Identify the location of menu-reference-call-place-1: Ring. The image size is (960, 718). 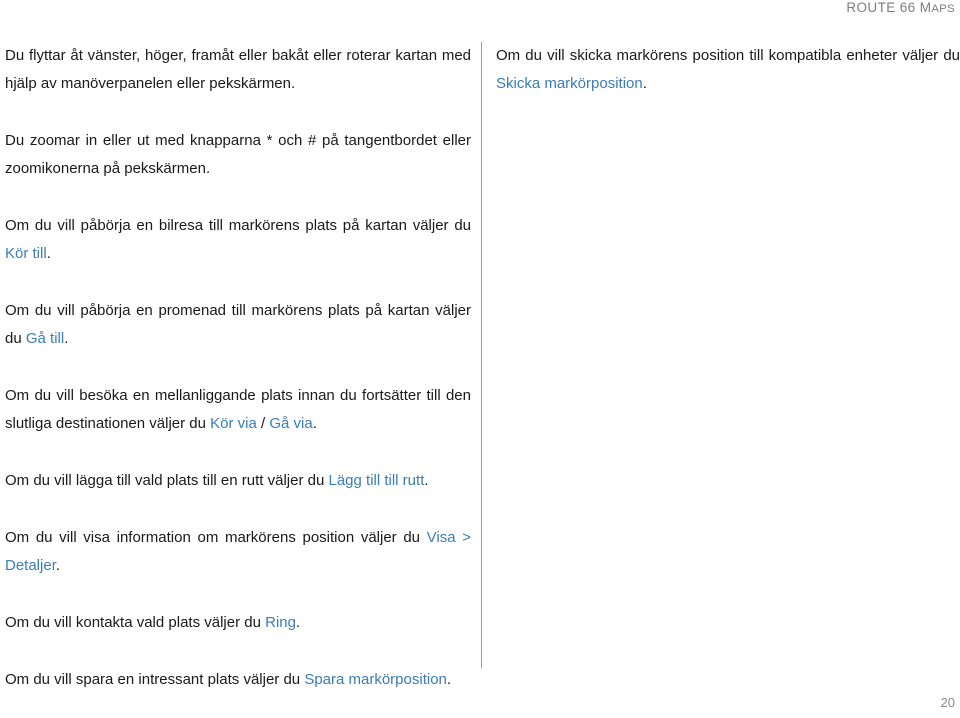
(280, 622).